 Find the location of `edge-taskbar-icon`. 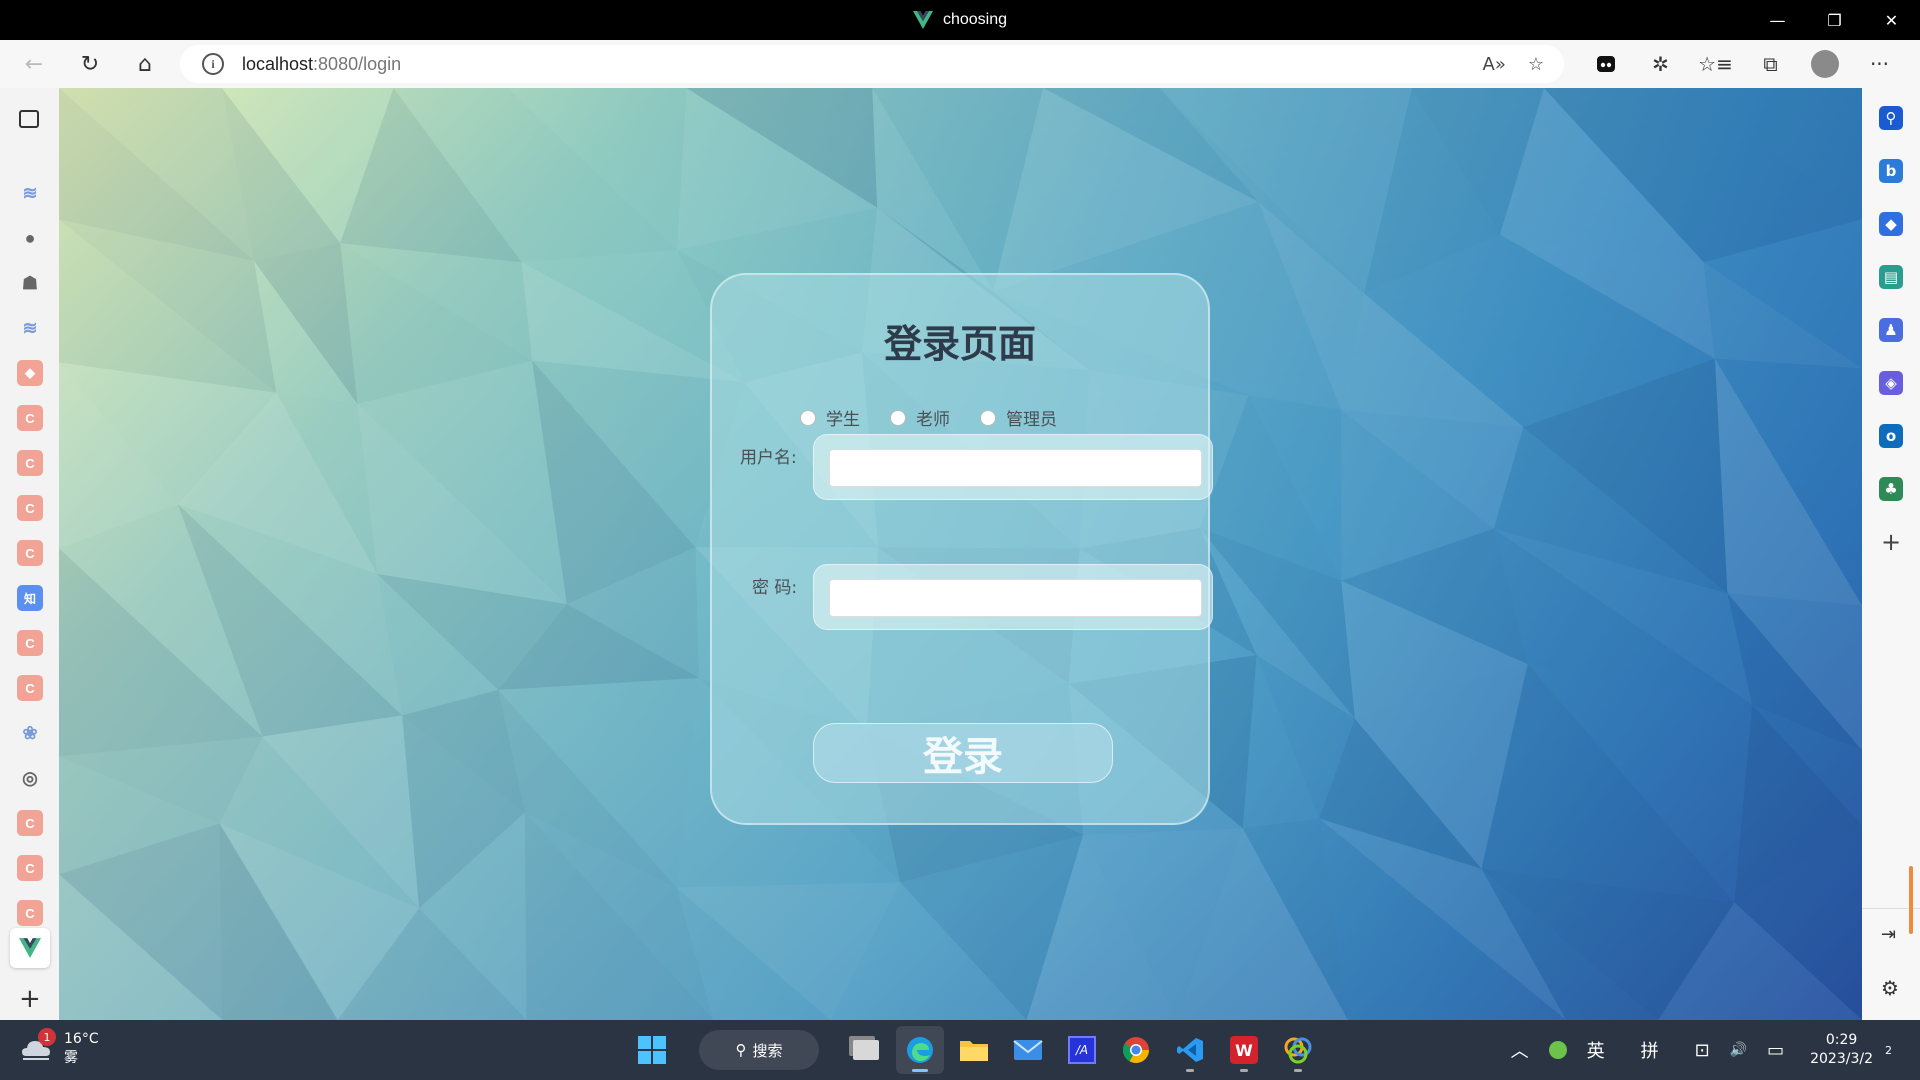

edge-taskbar-icon is located at coordinates (920, 1050).